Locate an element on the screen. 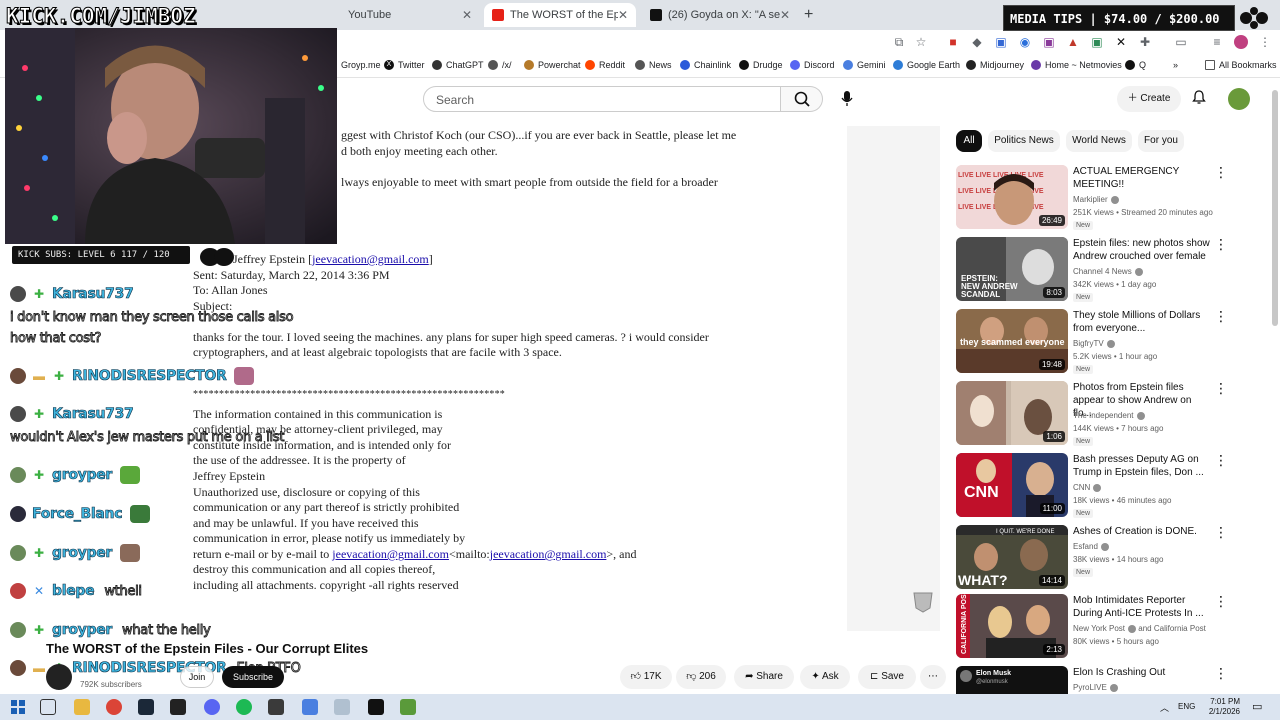  channel-name: New York Post and California Post is located at coordinates (1139, 628).